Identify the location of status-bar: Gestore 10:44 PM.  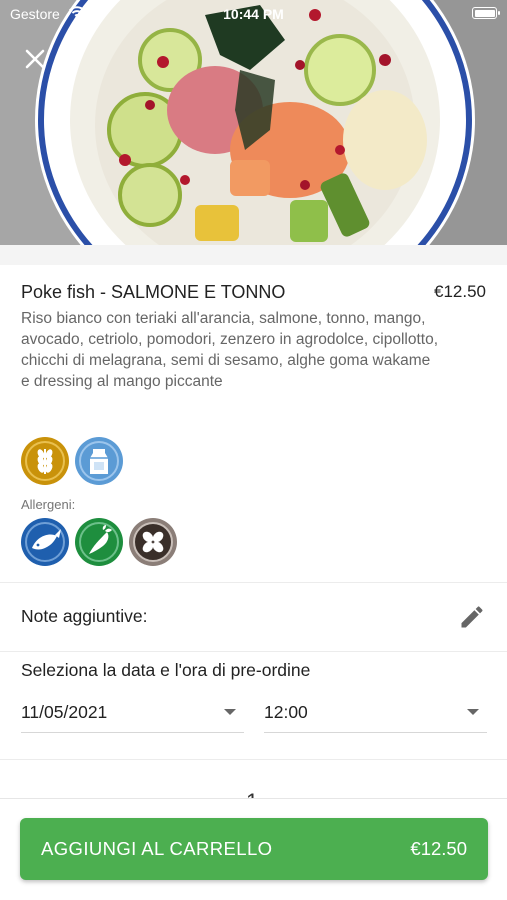
(253, 14).